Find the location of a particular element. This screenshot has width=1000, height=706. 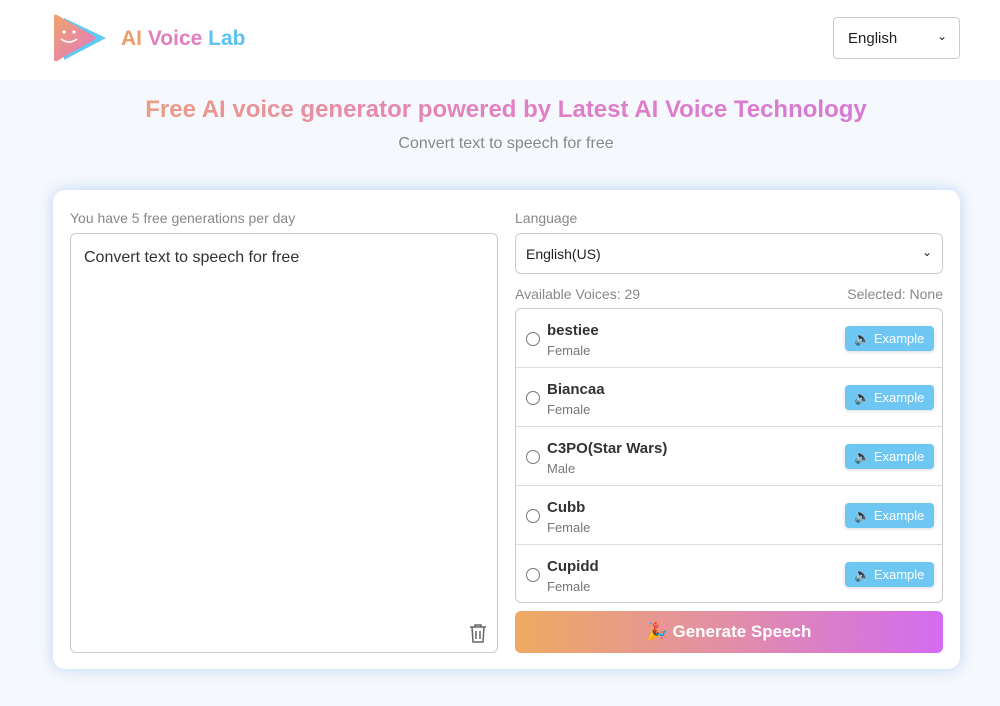

available-voices-count: Available Voices: 29 is located at coordinates (578, 294).